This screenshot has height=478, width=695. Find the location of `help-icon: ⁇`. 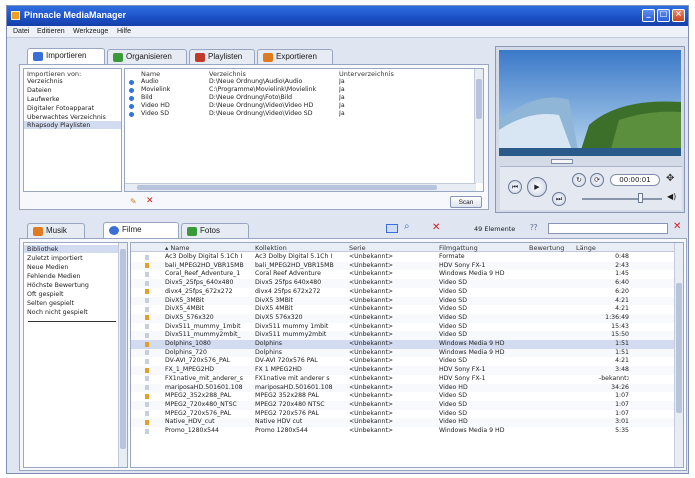

help-icon: ⁇ is located at coordinates (533, 227).